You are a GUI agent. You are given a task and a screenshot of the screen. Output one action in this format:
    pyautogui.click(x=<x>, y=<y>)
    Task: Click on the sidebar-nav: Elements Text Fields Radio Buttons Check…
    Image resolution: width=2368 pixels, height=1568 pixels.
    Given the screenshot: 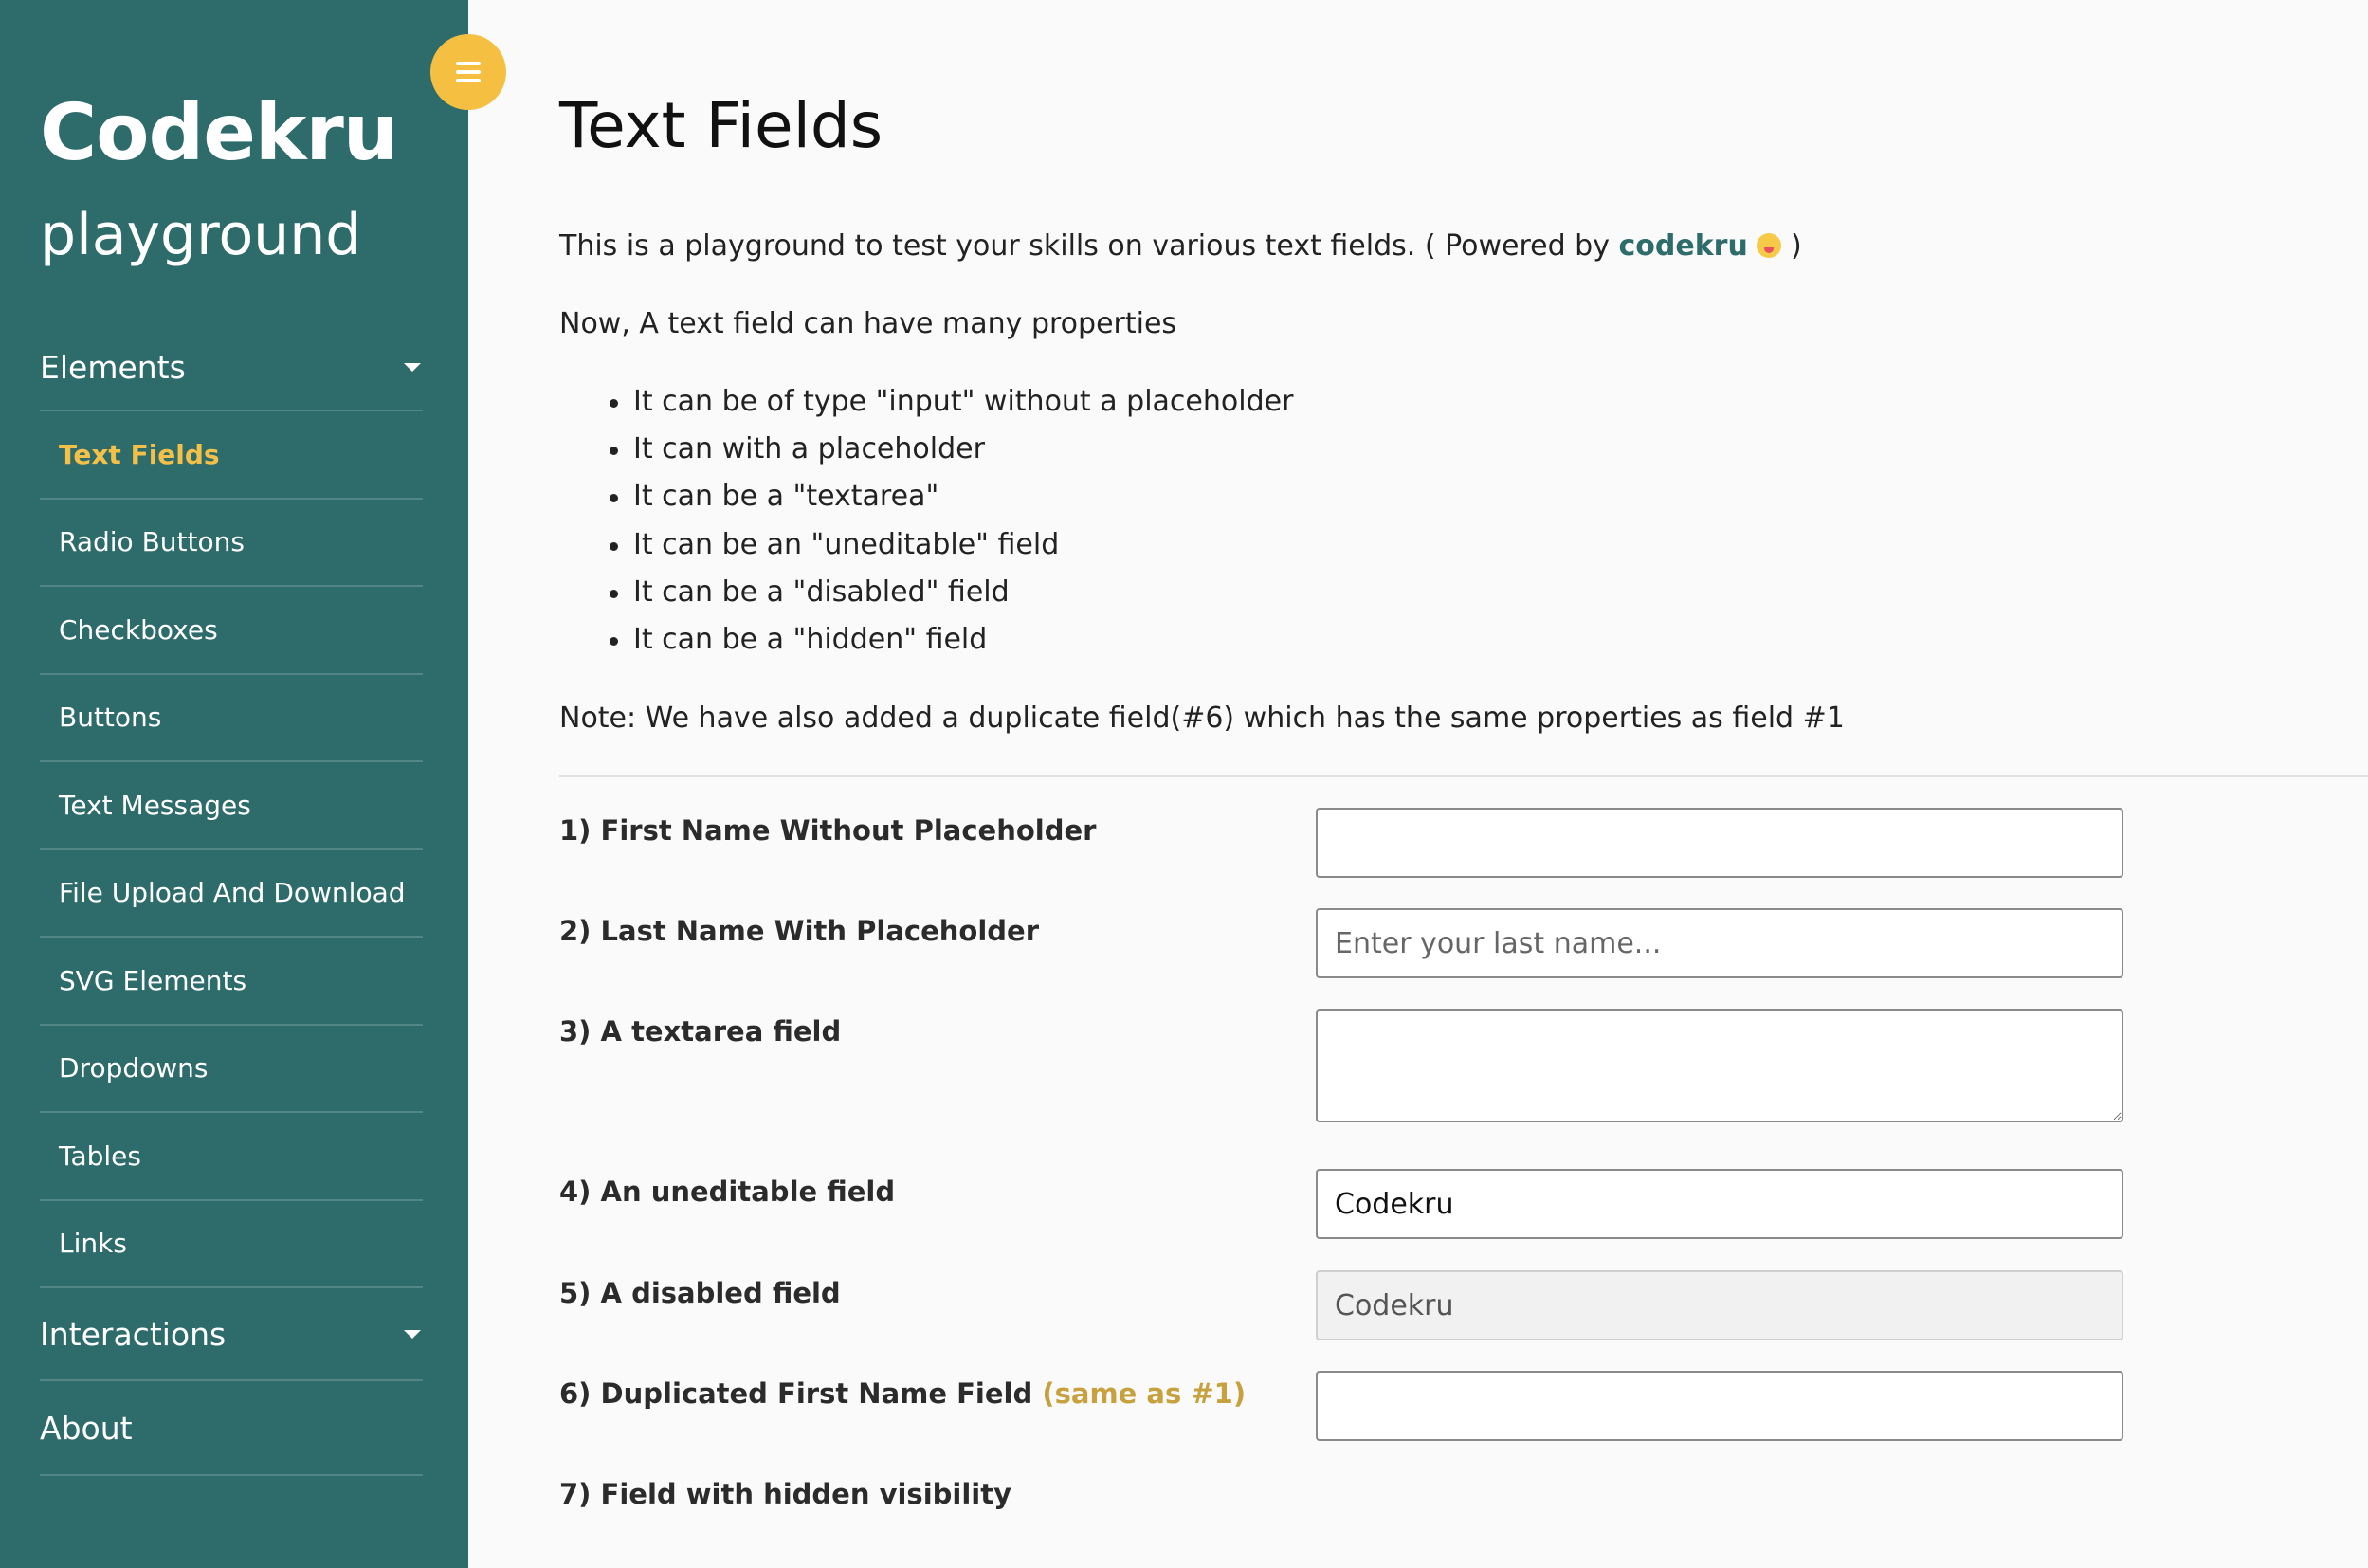 What is the action you would take?
    pyautogui.click(x=231, y=900)
    